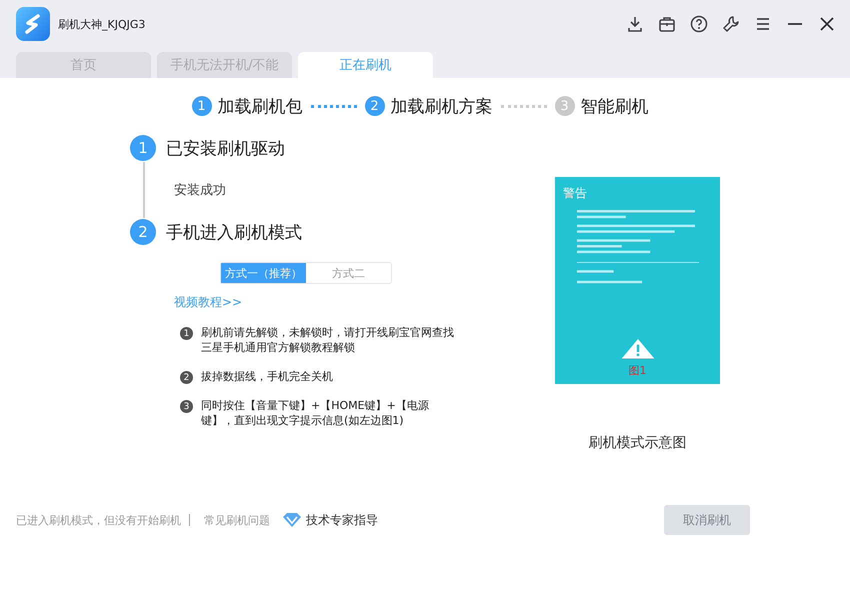 The height and width of the screenshot is (590, 850). Describe the element at coordinates (827, 24) in the screenshot. I see `close-icon` at that location.